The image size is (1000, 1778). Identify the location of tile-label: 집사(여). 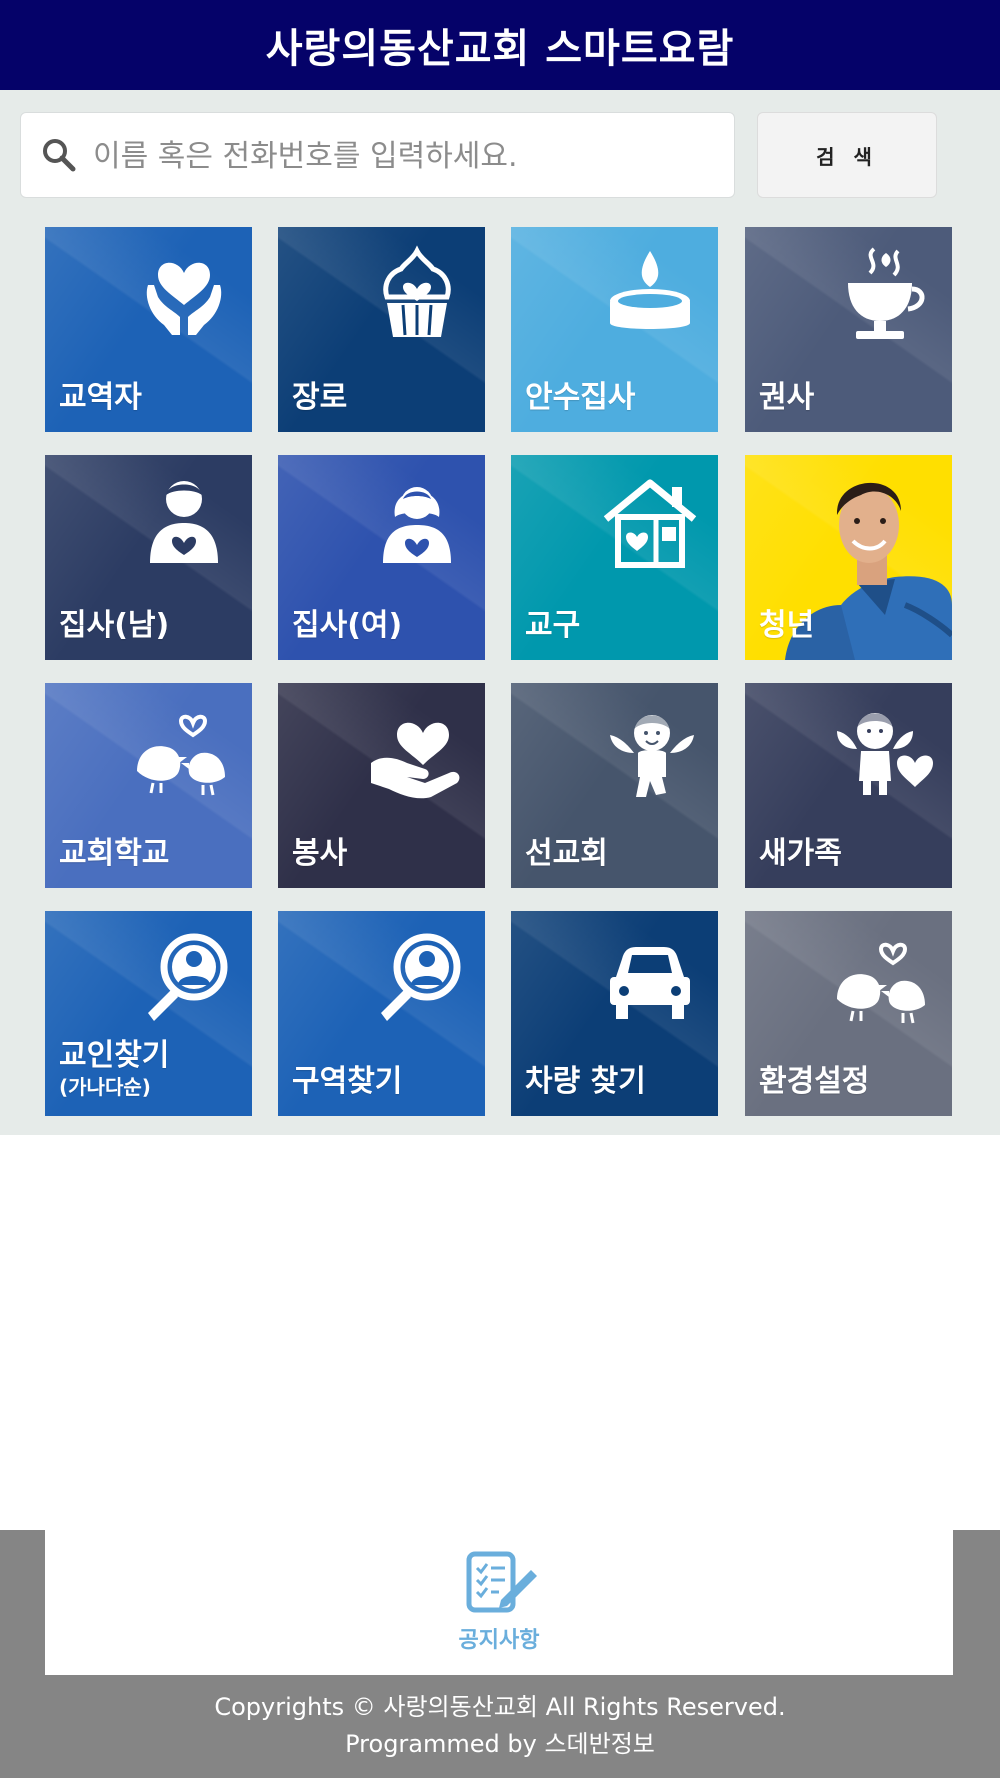
(347, 625).